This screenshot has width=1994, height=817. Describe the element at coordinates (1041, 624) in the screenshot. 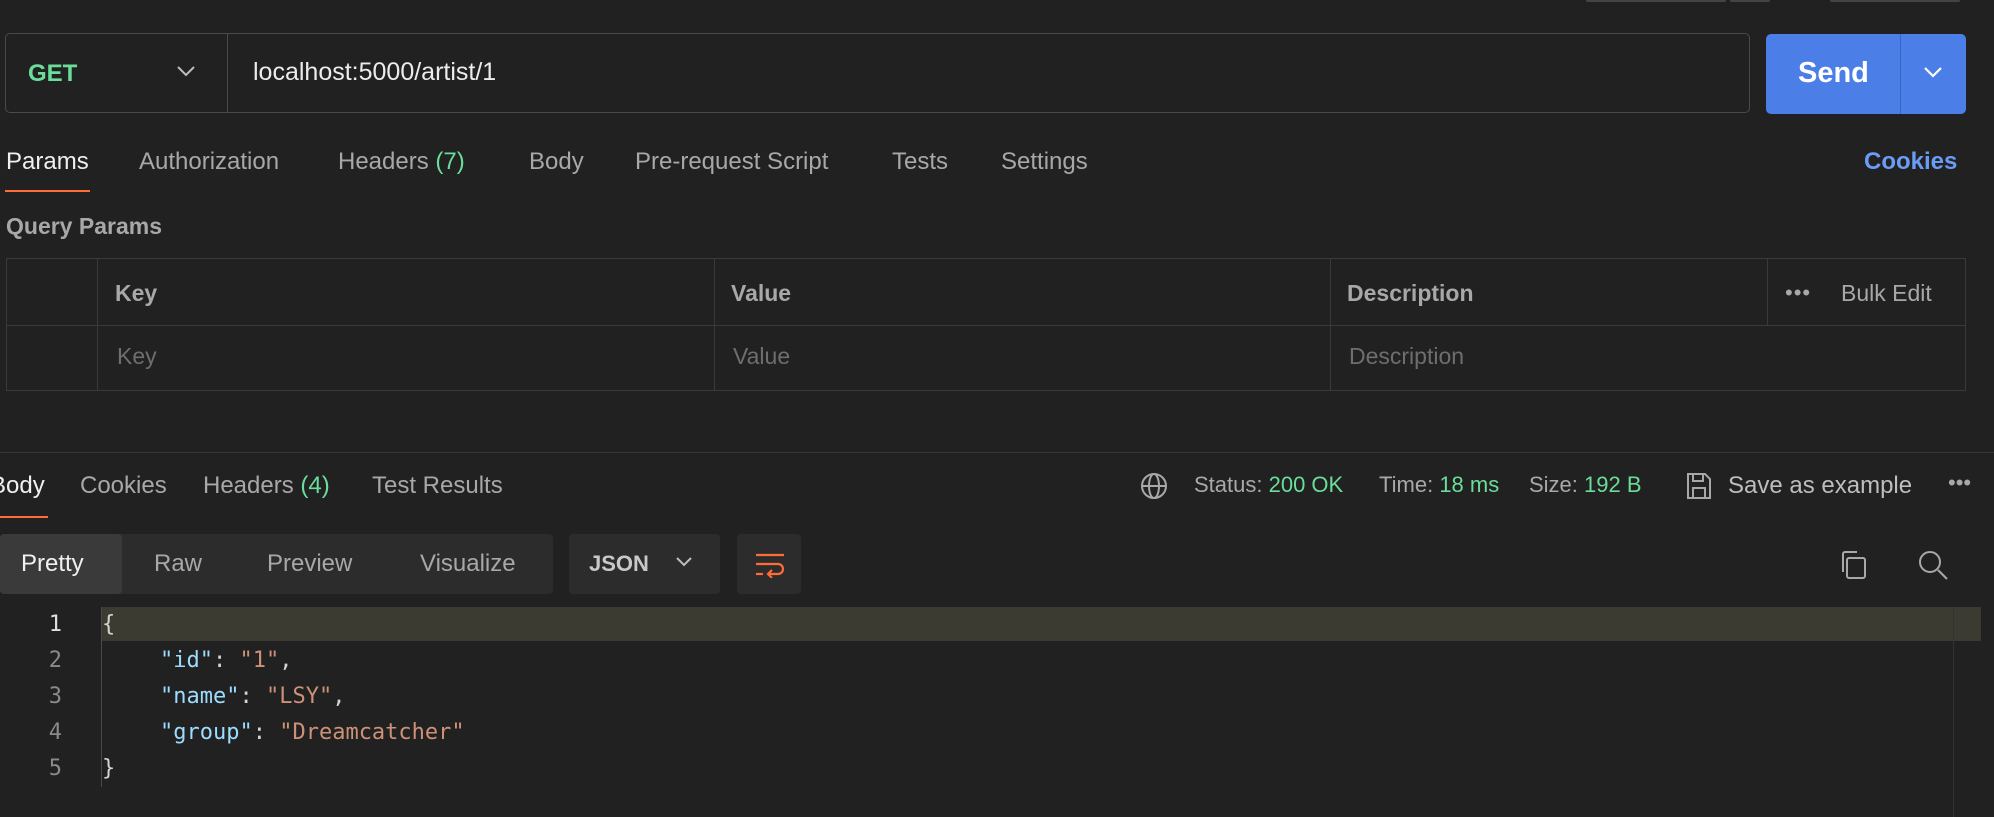

I see `current-line-highlight` at that location.